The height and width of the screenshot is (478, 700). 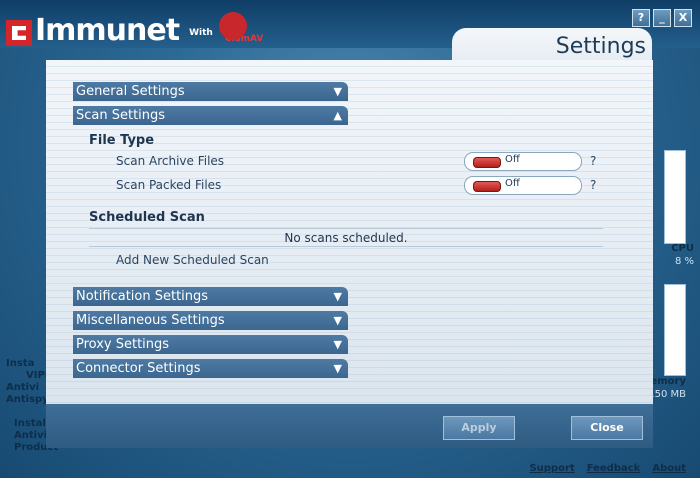 What do you see at coordinates (192, 260) in the screenshot?
I see `add-scheduled-scan-link: Add New Scheduled Scan` at bounding box center [192, 260].